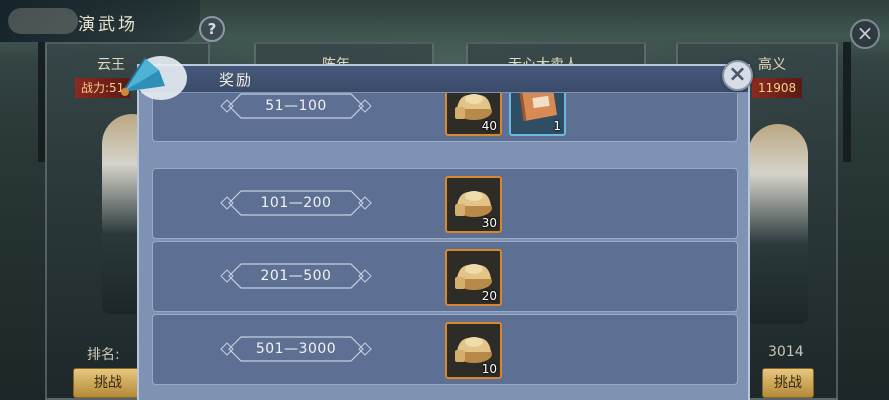  Describe the element at coordinates (473, 204) in the screenshot. I see `gold-ingot-icon: 30` at that location.